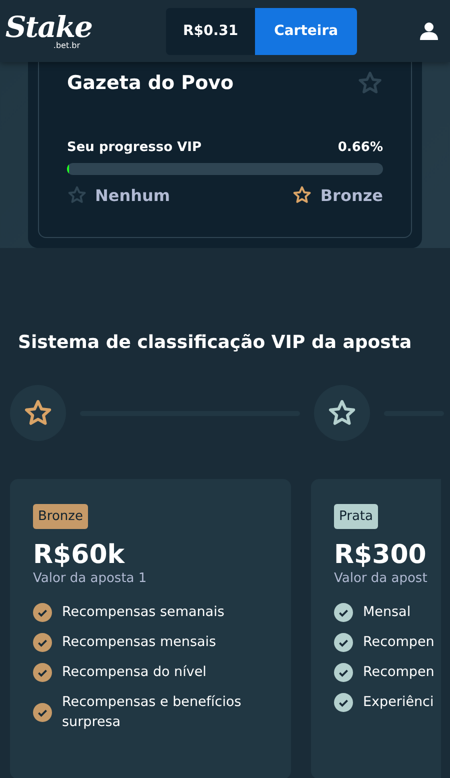 Image resolution: width=450 pixels, height=778 pixels. I want to click on benefit-text: Mensal, so click(387, 612).